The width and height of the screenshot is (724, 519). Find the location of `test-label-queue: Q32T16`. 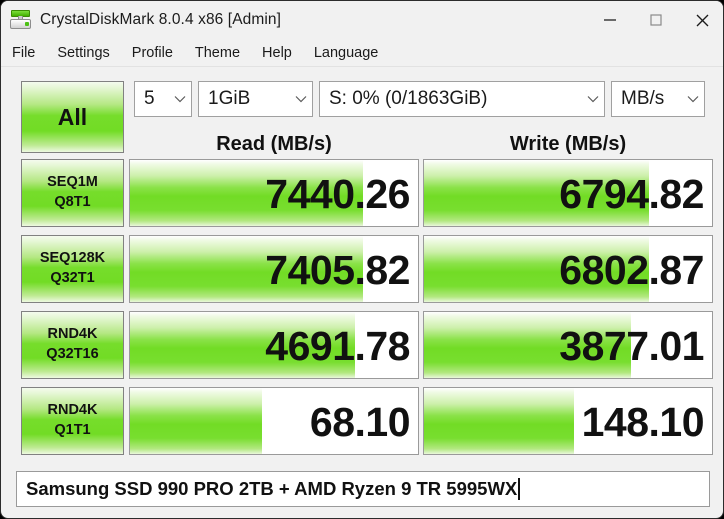

test-label-queue: Q32T16 is located at coordinates (72, 354).